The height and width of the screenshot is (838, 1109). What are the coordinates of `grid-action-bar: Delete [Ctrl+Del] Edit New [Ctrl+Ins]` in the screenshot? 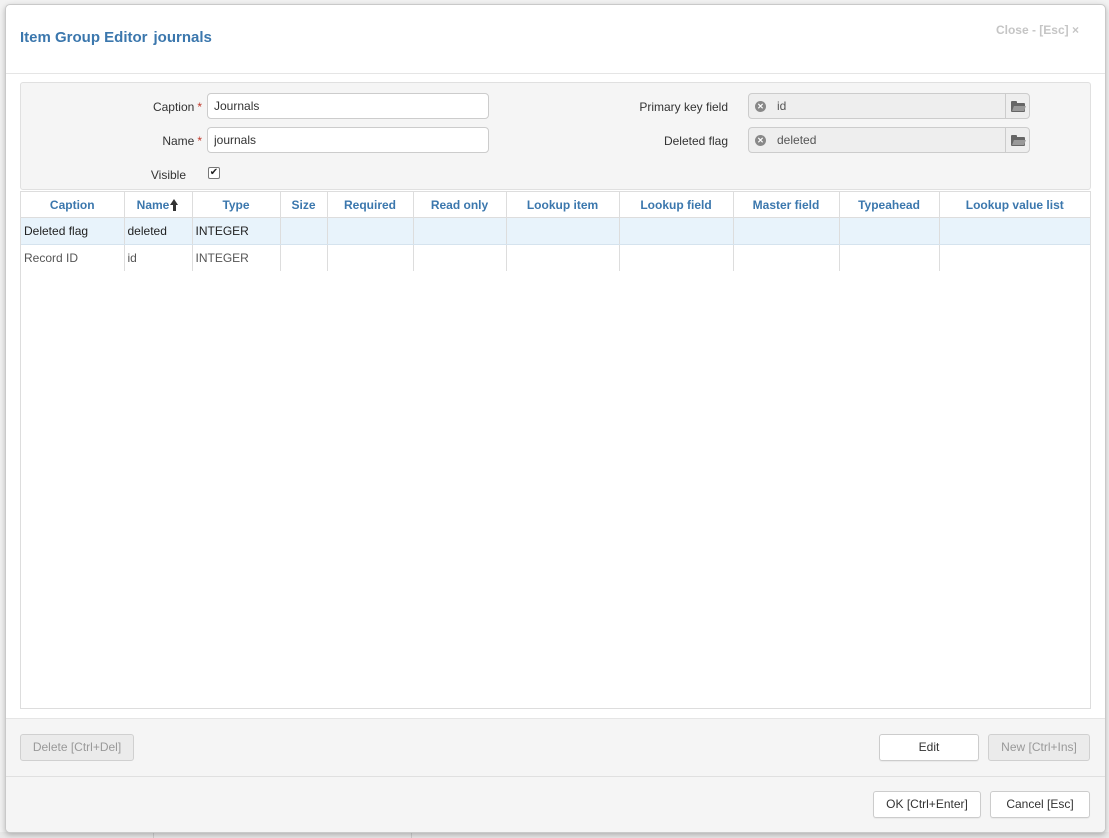 It's located at (555, 747).